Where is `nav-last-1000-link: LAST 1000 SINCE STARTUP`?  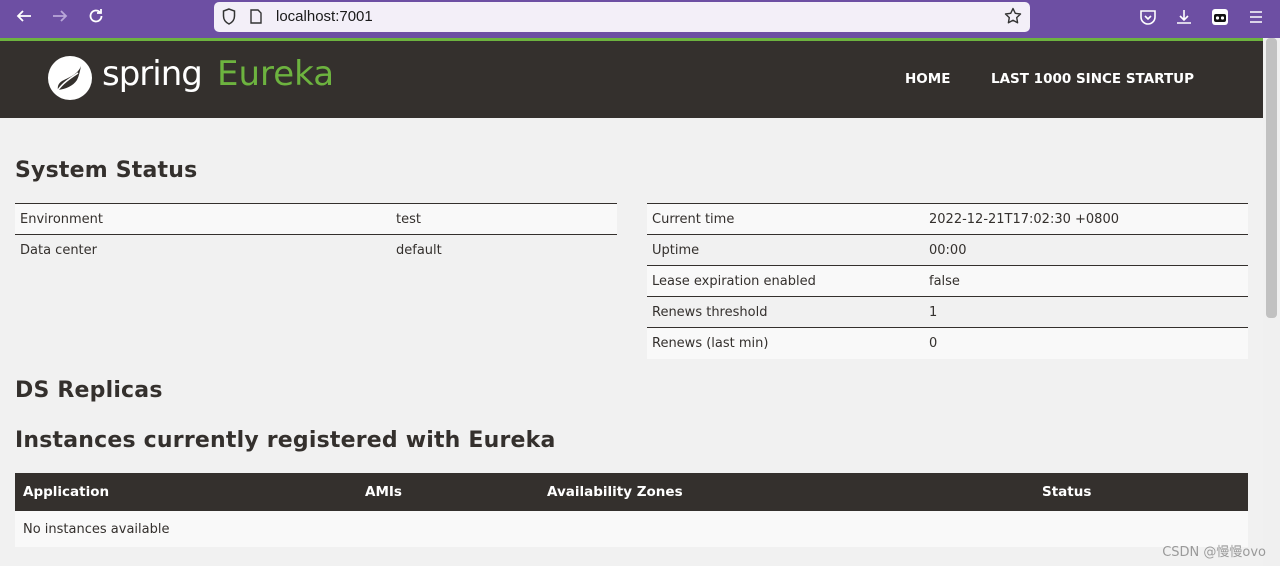
nav-last-1000-link: LAST 1000 SINCE STARTUP is located at coordinates (1092, 79).